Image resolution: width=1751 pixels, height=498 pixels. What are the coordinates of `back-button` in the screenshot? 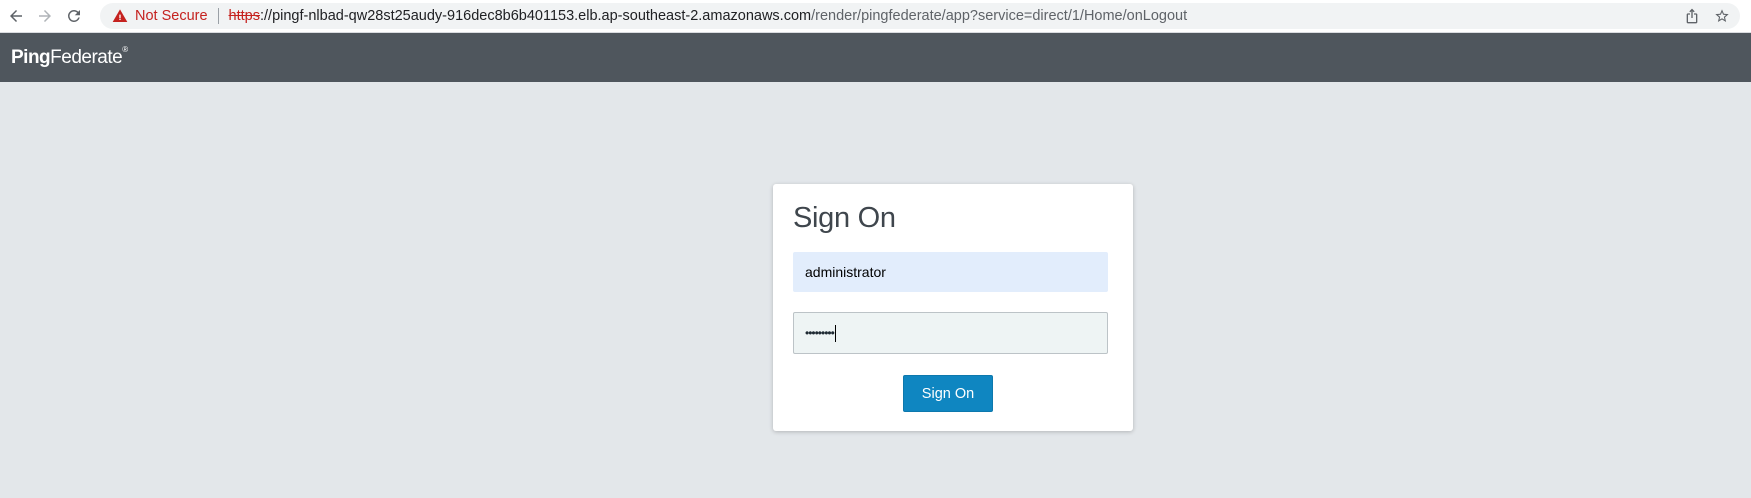 It's located at (16, 16).